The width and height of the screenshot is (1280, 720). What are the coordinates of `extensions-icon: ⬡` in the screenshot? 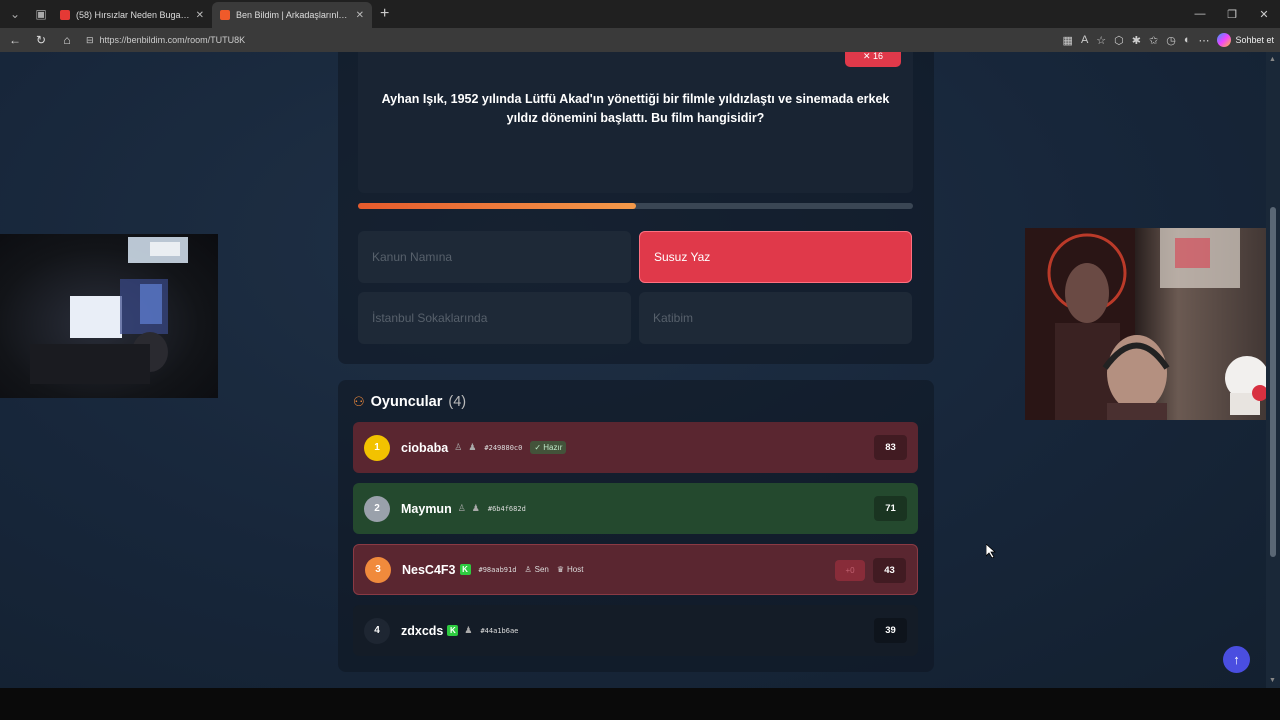 It's located at (1119, 40).